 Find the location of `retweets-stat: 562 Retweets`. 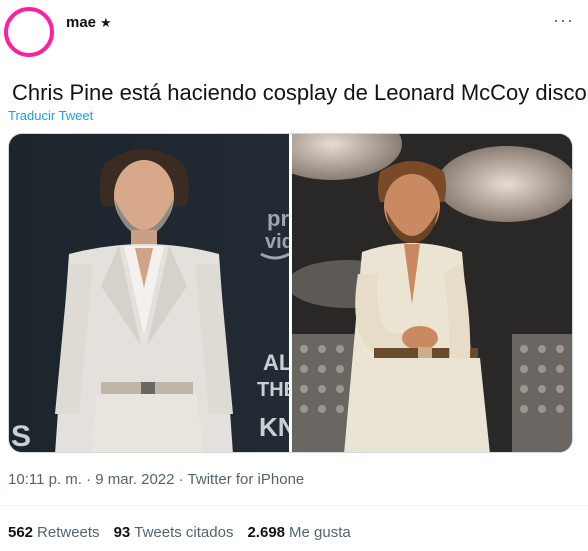

retweets-stat: 562 Retweets is located at coordinates (54, 532).